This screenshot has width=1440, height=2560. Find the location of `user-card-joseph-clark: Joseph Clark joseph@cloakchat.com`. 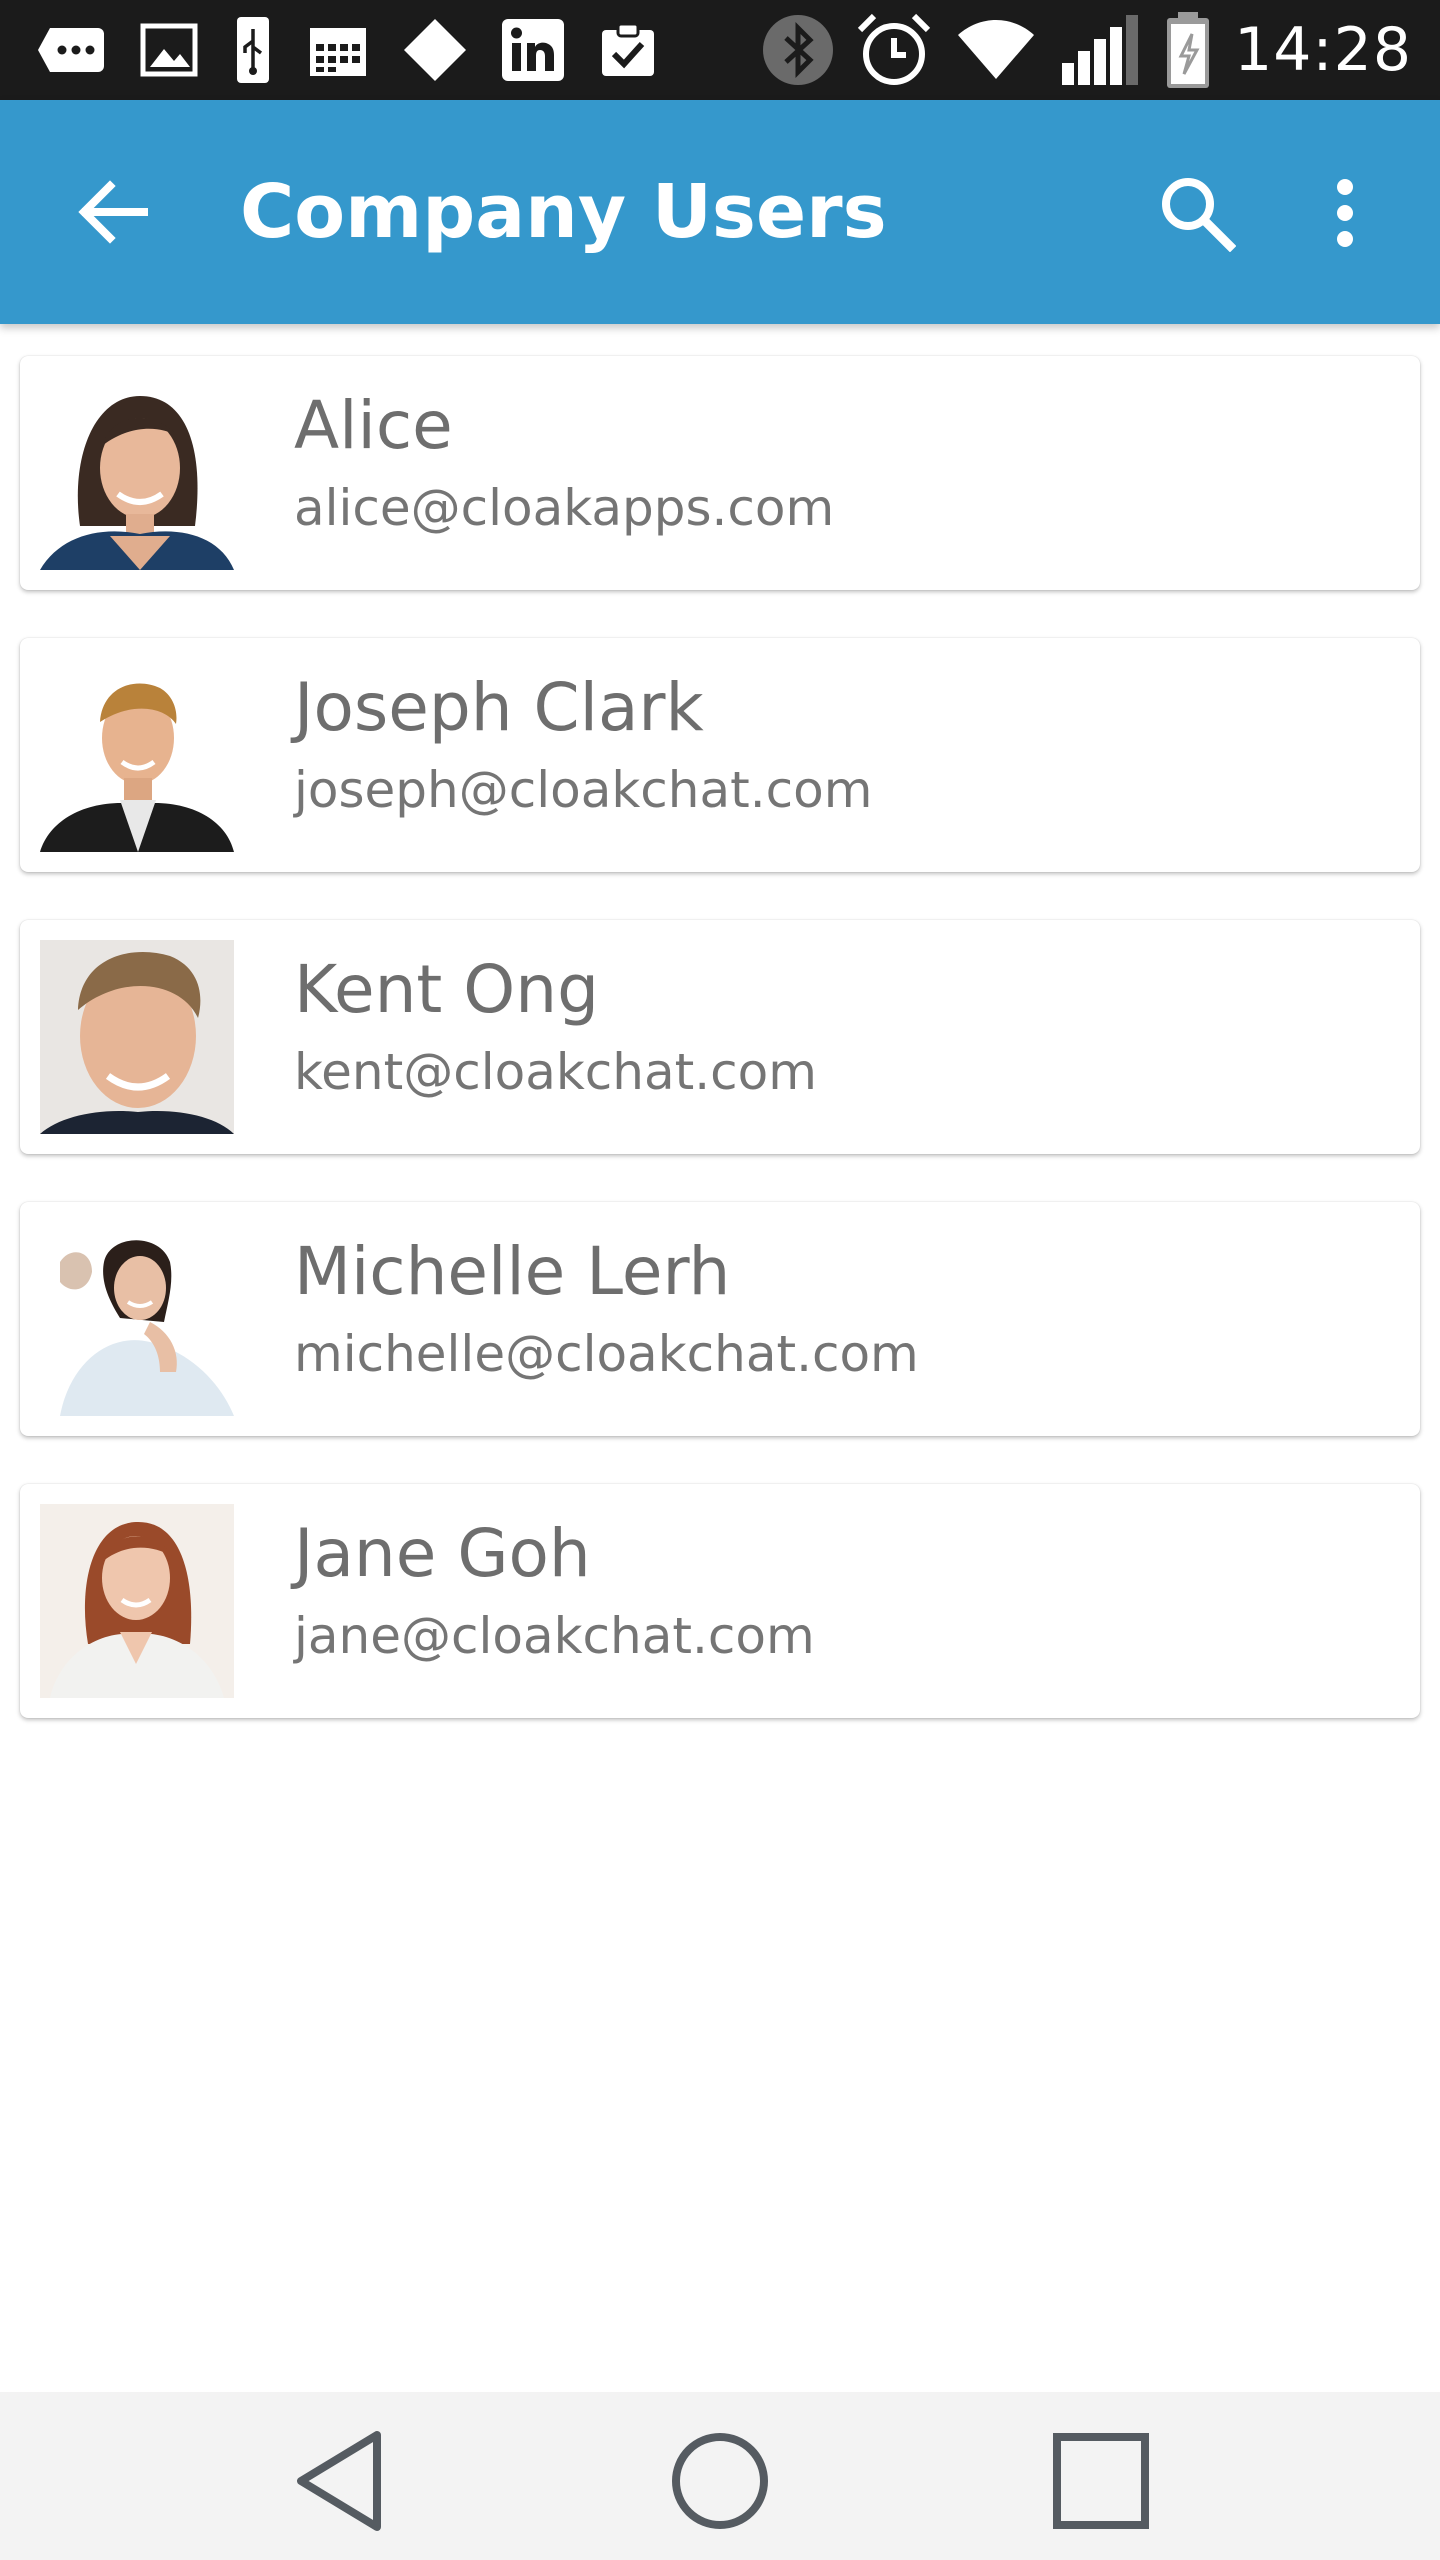

user-card-joseph-clark: Joseph Clark joseph@cloakchat.com is located at coordinates (720, 755).